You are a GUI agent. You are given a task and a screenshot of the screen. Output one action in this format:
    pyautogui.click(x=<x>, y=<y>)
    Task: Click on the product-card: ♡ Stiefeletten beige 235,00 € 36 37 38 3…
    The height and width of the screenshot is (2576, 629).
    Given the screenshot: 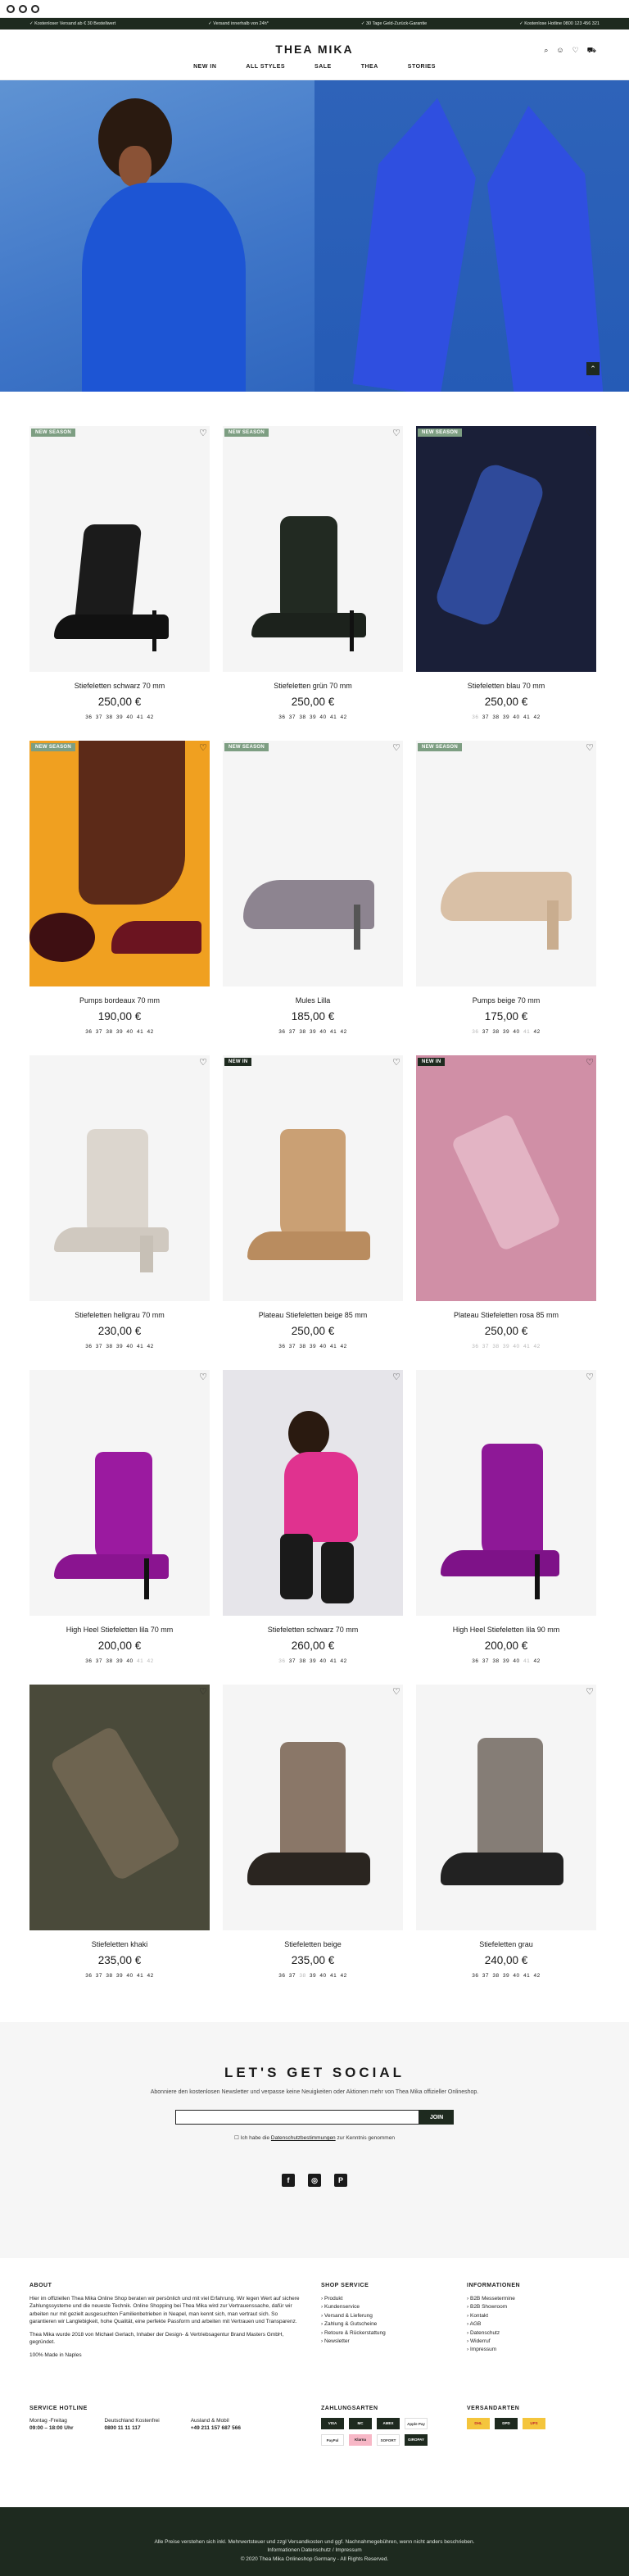 What is the action you would take?
    pyautogui.click(x=313, y=1842)
    